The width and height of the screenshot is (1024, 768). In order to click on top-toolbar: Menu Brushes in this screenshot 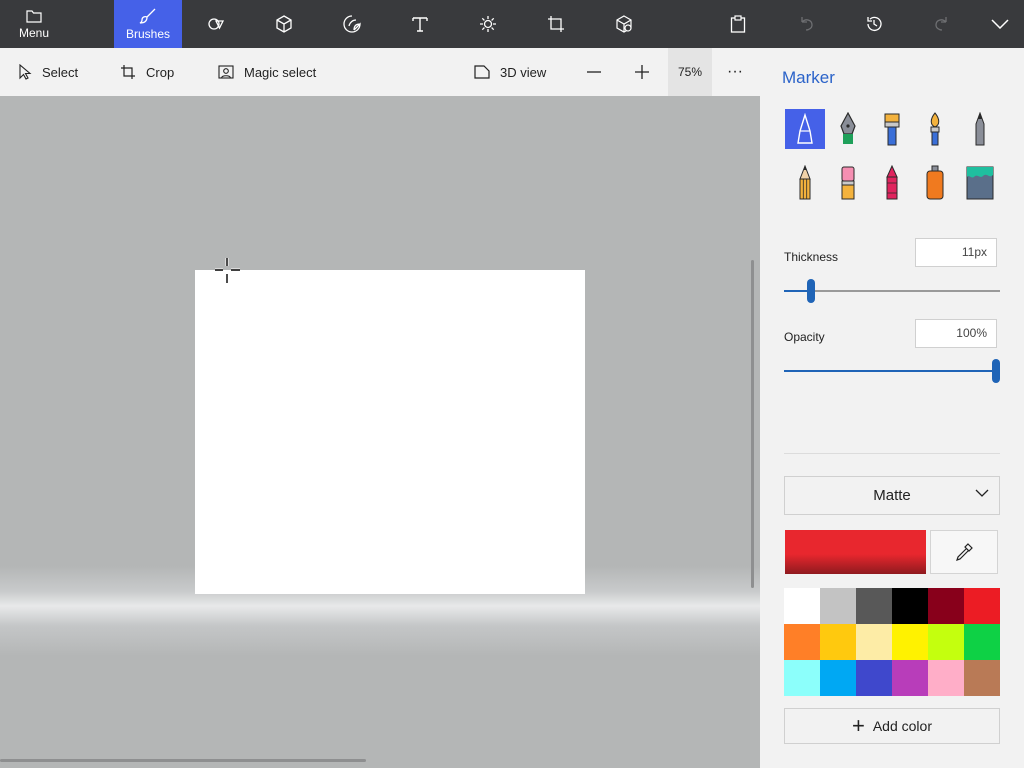, I will do `click(512, 24)`.